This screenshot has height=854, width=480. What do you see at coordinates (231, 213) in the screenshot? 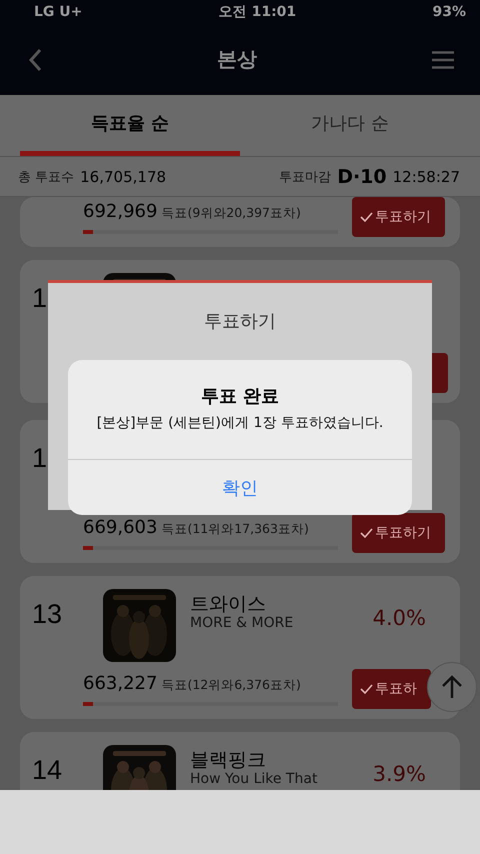
I see `vote-gap-note: 득표(9위와20,397표차)` at bounding box center [231, 213].